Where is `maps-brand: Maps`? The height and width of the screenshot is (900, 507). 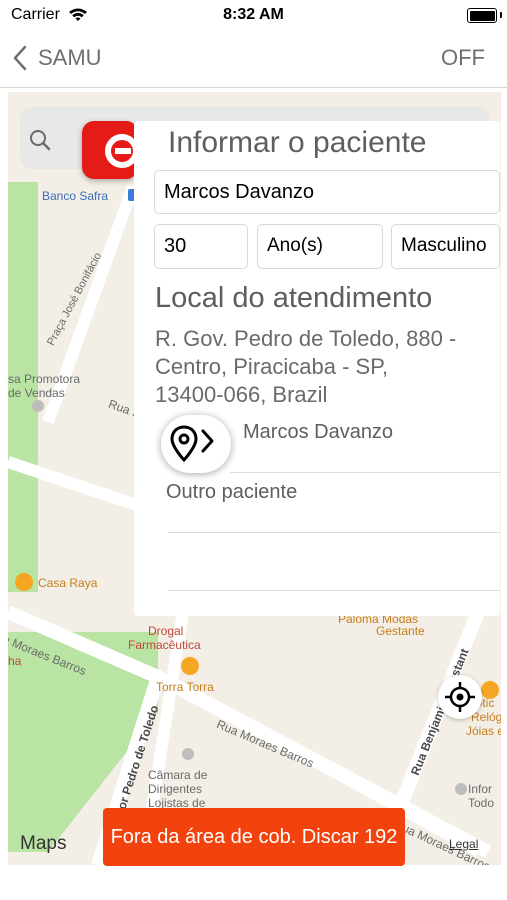
maps-brand: Maps is located at coordinates (43, 844).